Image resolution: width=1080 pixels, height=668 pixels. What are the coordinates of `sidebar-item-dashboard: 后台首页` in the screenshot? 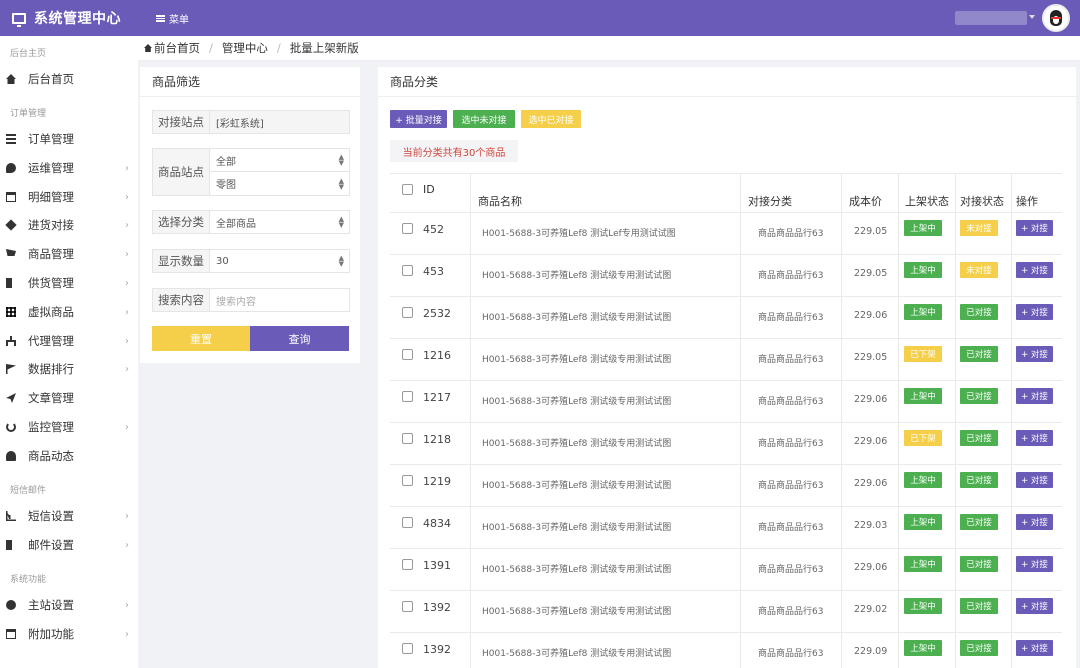 It's located at (69, 79).